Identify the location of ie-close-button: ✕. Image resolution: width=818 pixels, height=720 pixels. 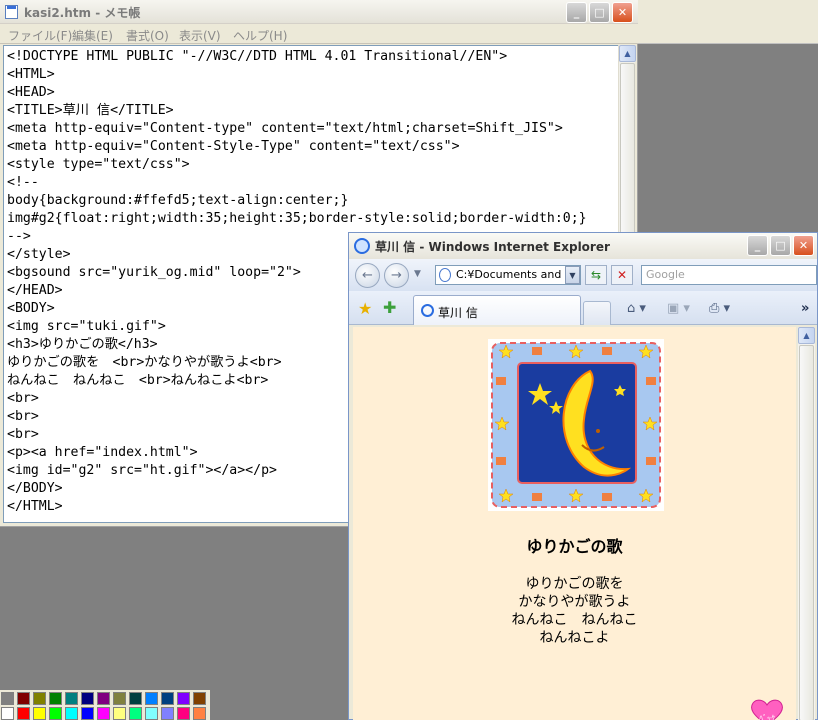
(803, 245).